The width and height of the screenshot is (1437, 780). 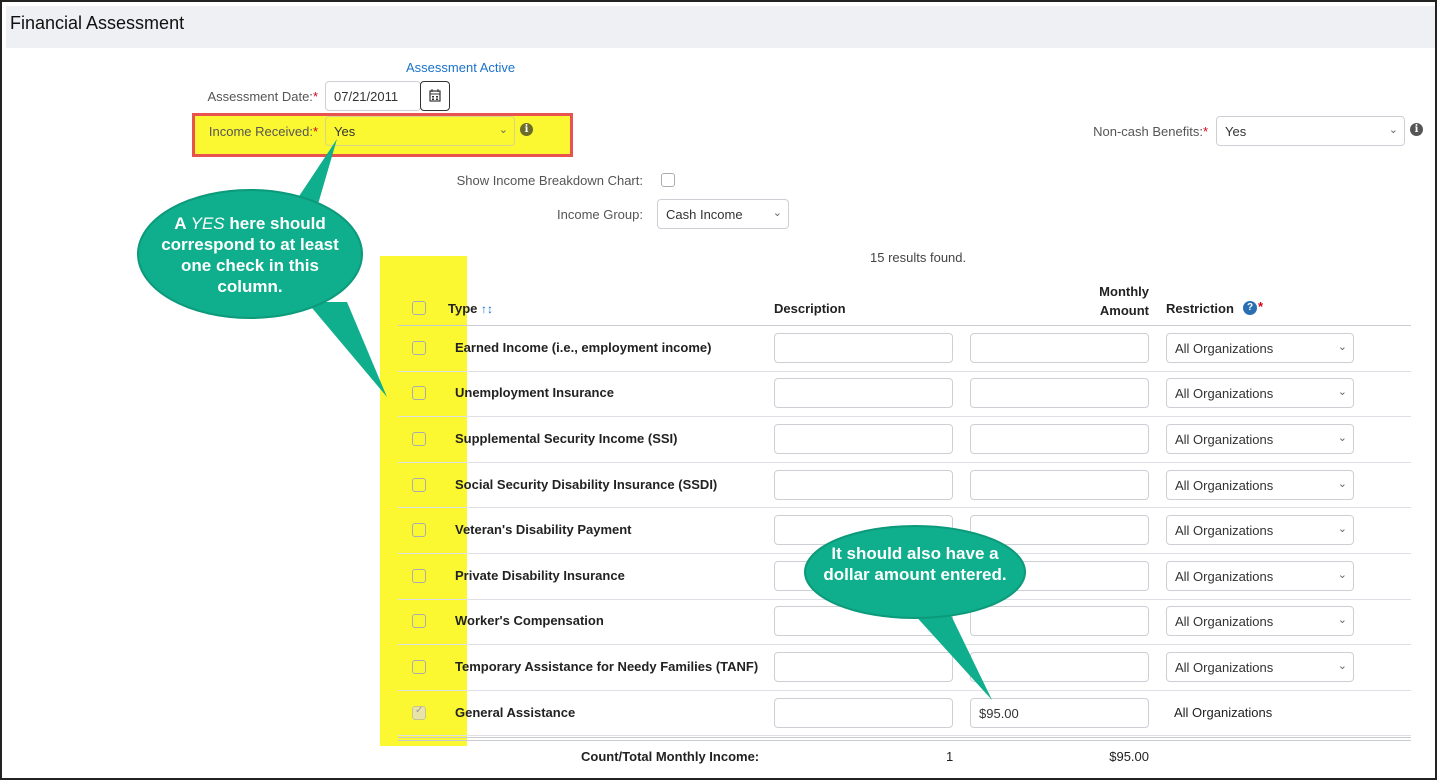 What do you see at coordinates (534, 393) in the screenshot?
I see `row-type-label: Unemployment Insurance` at bounding box center [534, 393].